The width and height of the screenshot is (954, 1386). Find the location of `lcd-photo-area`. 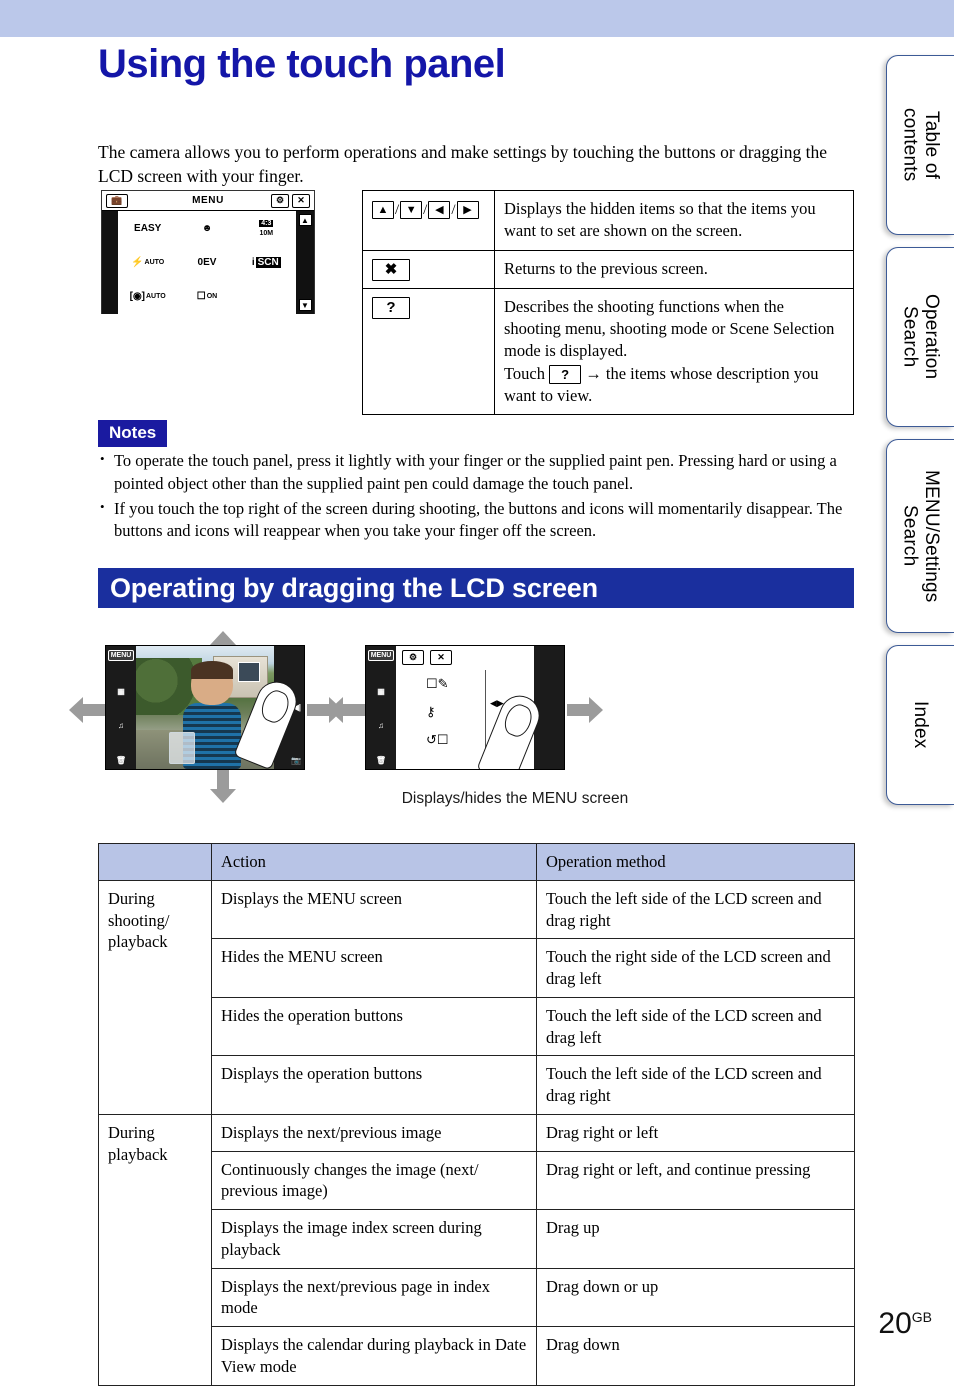

lcd-photo-area is located at coordinates (219, 707).